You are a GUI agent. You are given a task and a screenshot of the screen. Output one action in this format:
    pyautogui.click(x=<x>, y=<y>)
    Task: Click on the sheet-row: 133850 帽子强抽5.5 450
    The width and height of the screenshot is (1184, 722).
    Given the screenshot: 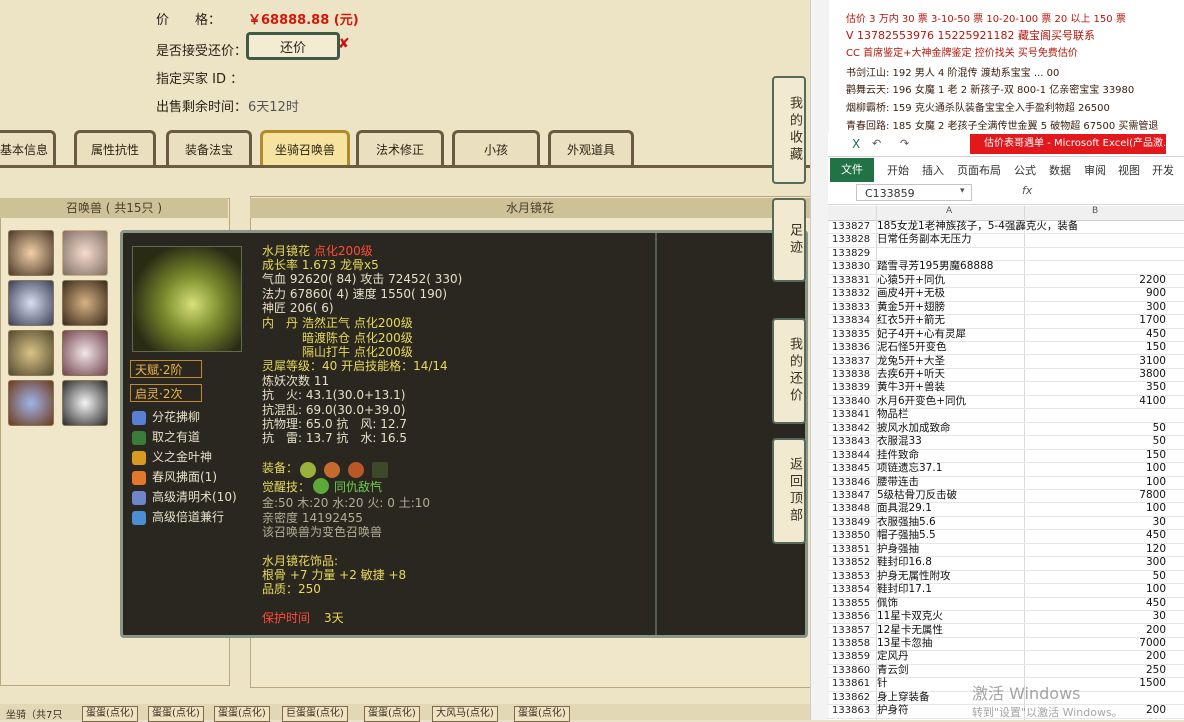 What is the action you would take?
    pyautogui.click(x=1006, y=536)
    